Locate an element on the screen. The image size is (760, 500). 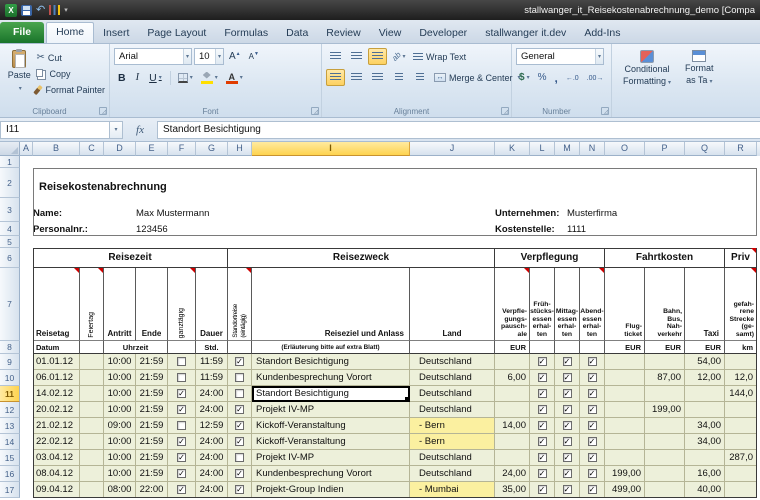
cell-verpflegung: 24,00 is located at coordinates (512, 474).